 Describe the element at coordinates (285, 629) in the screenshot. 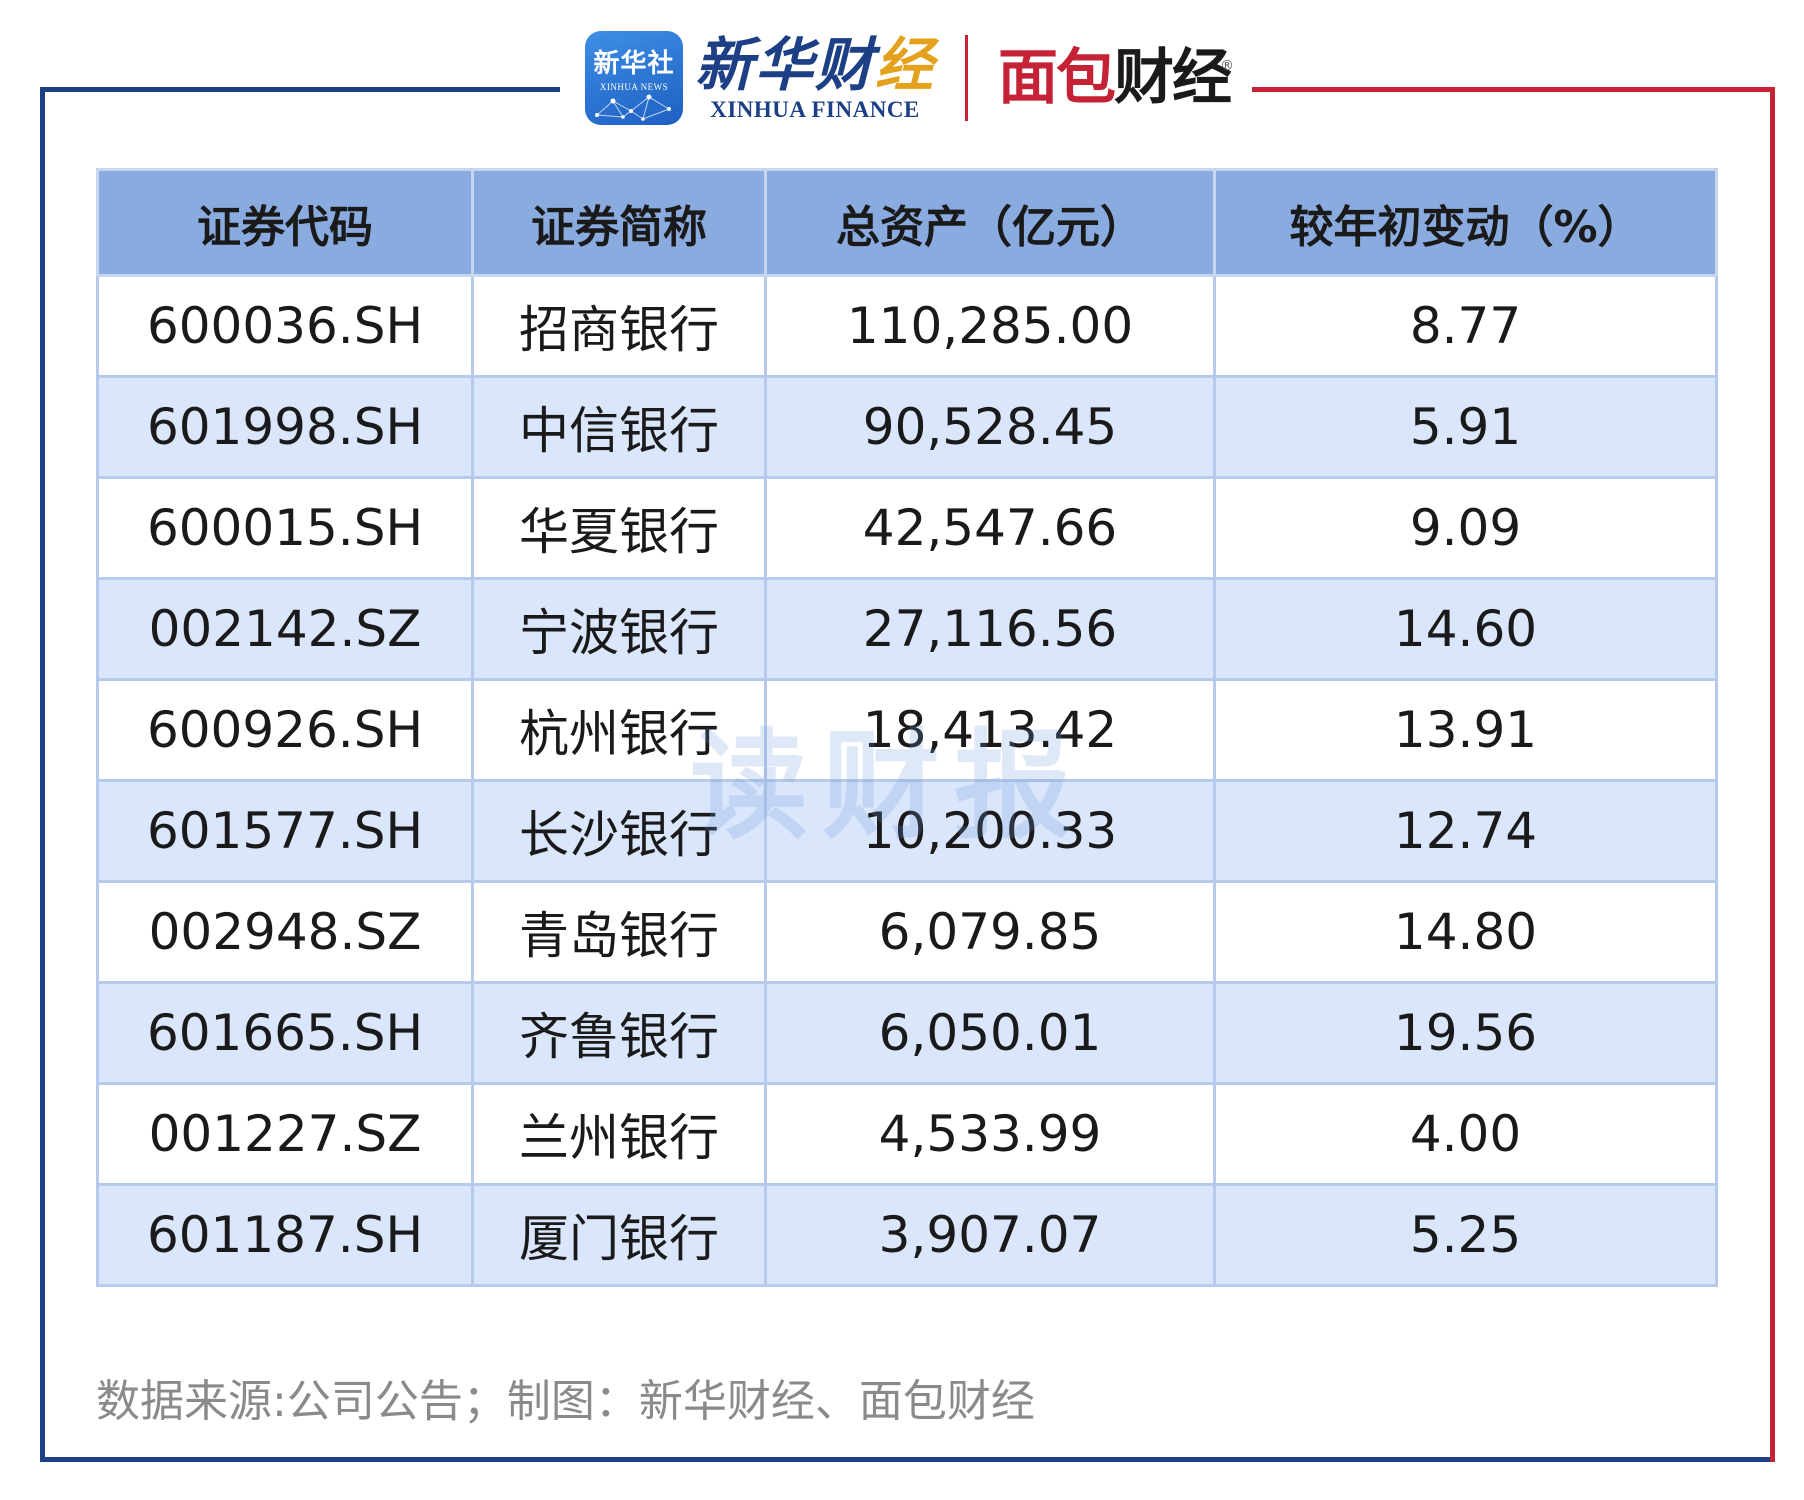

I see `cell-code: 002142.SZ` at that location.